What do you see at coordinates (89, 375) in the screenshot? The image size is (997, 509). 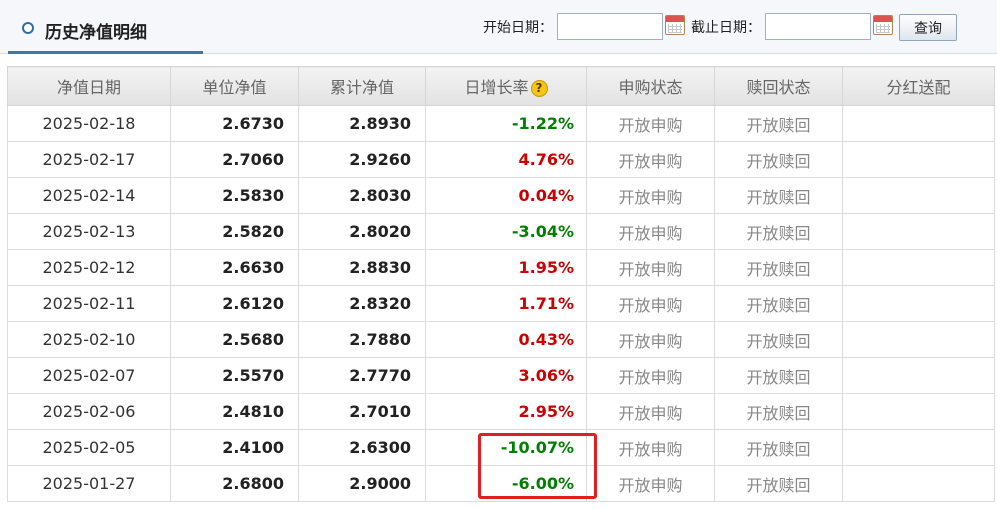 I see `cell-nav-date: 2025-02-07` at bounding box center [89, 375].